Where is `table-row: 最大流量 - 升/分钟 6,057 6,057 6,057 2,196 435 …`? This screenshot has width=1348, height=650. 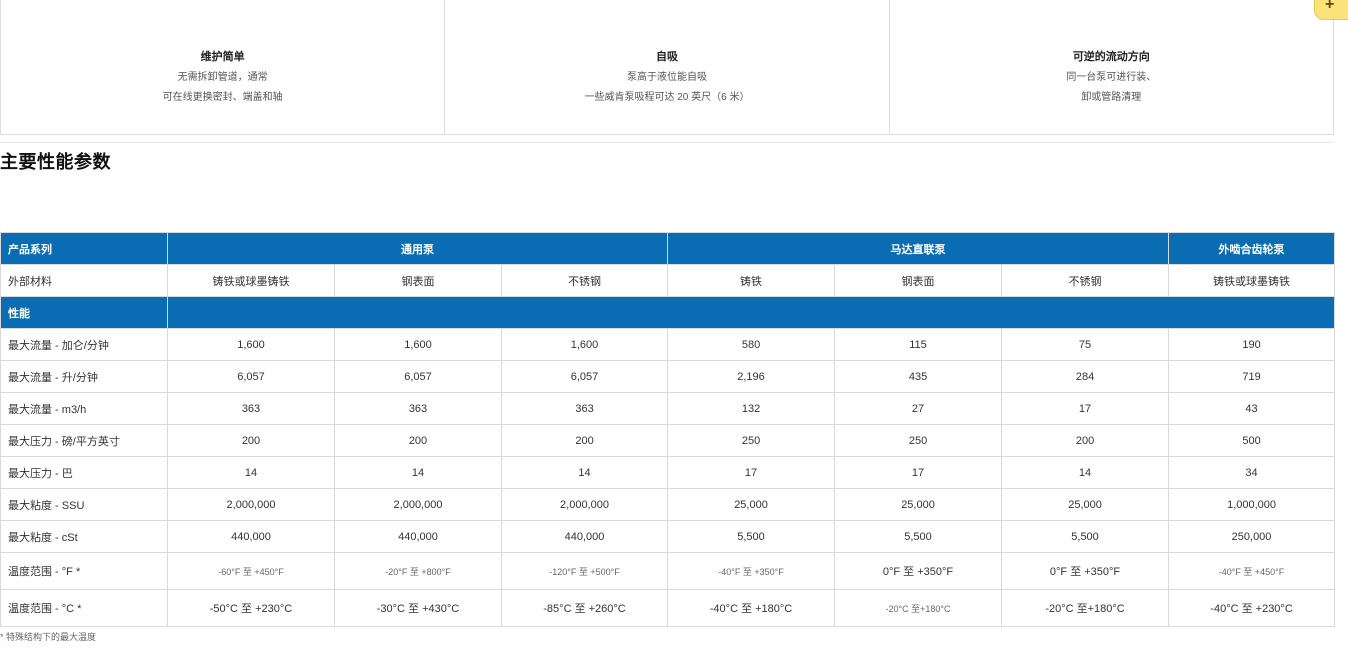
table-row: 最大流量 - 升/分钟 6,057 6,057 6,057 2,196 435 … is located at coordinates (668, 376).